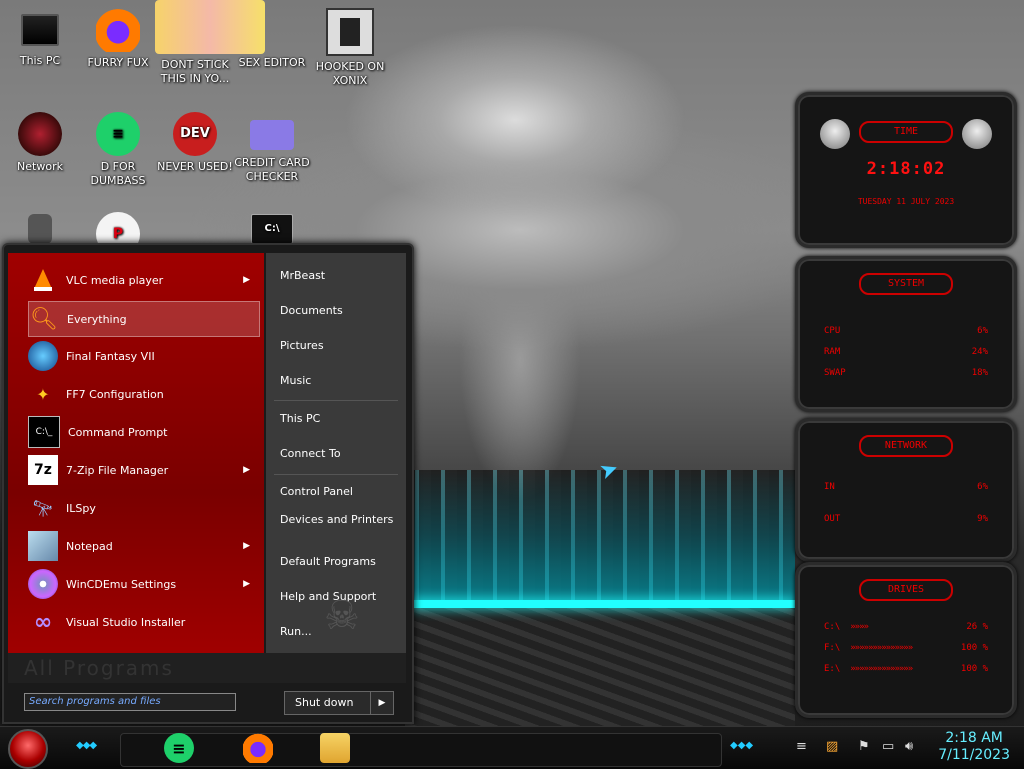  What do you see at coordinates (881, 648) in the screenshot?
I see `drive-bar-icon: »»»»»»»»»»»»»»` at bounding box center [881, 648].